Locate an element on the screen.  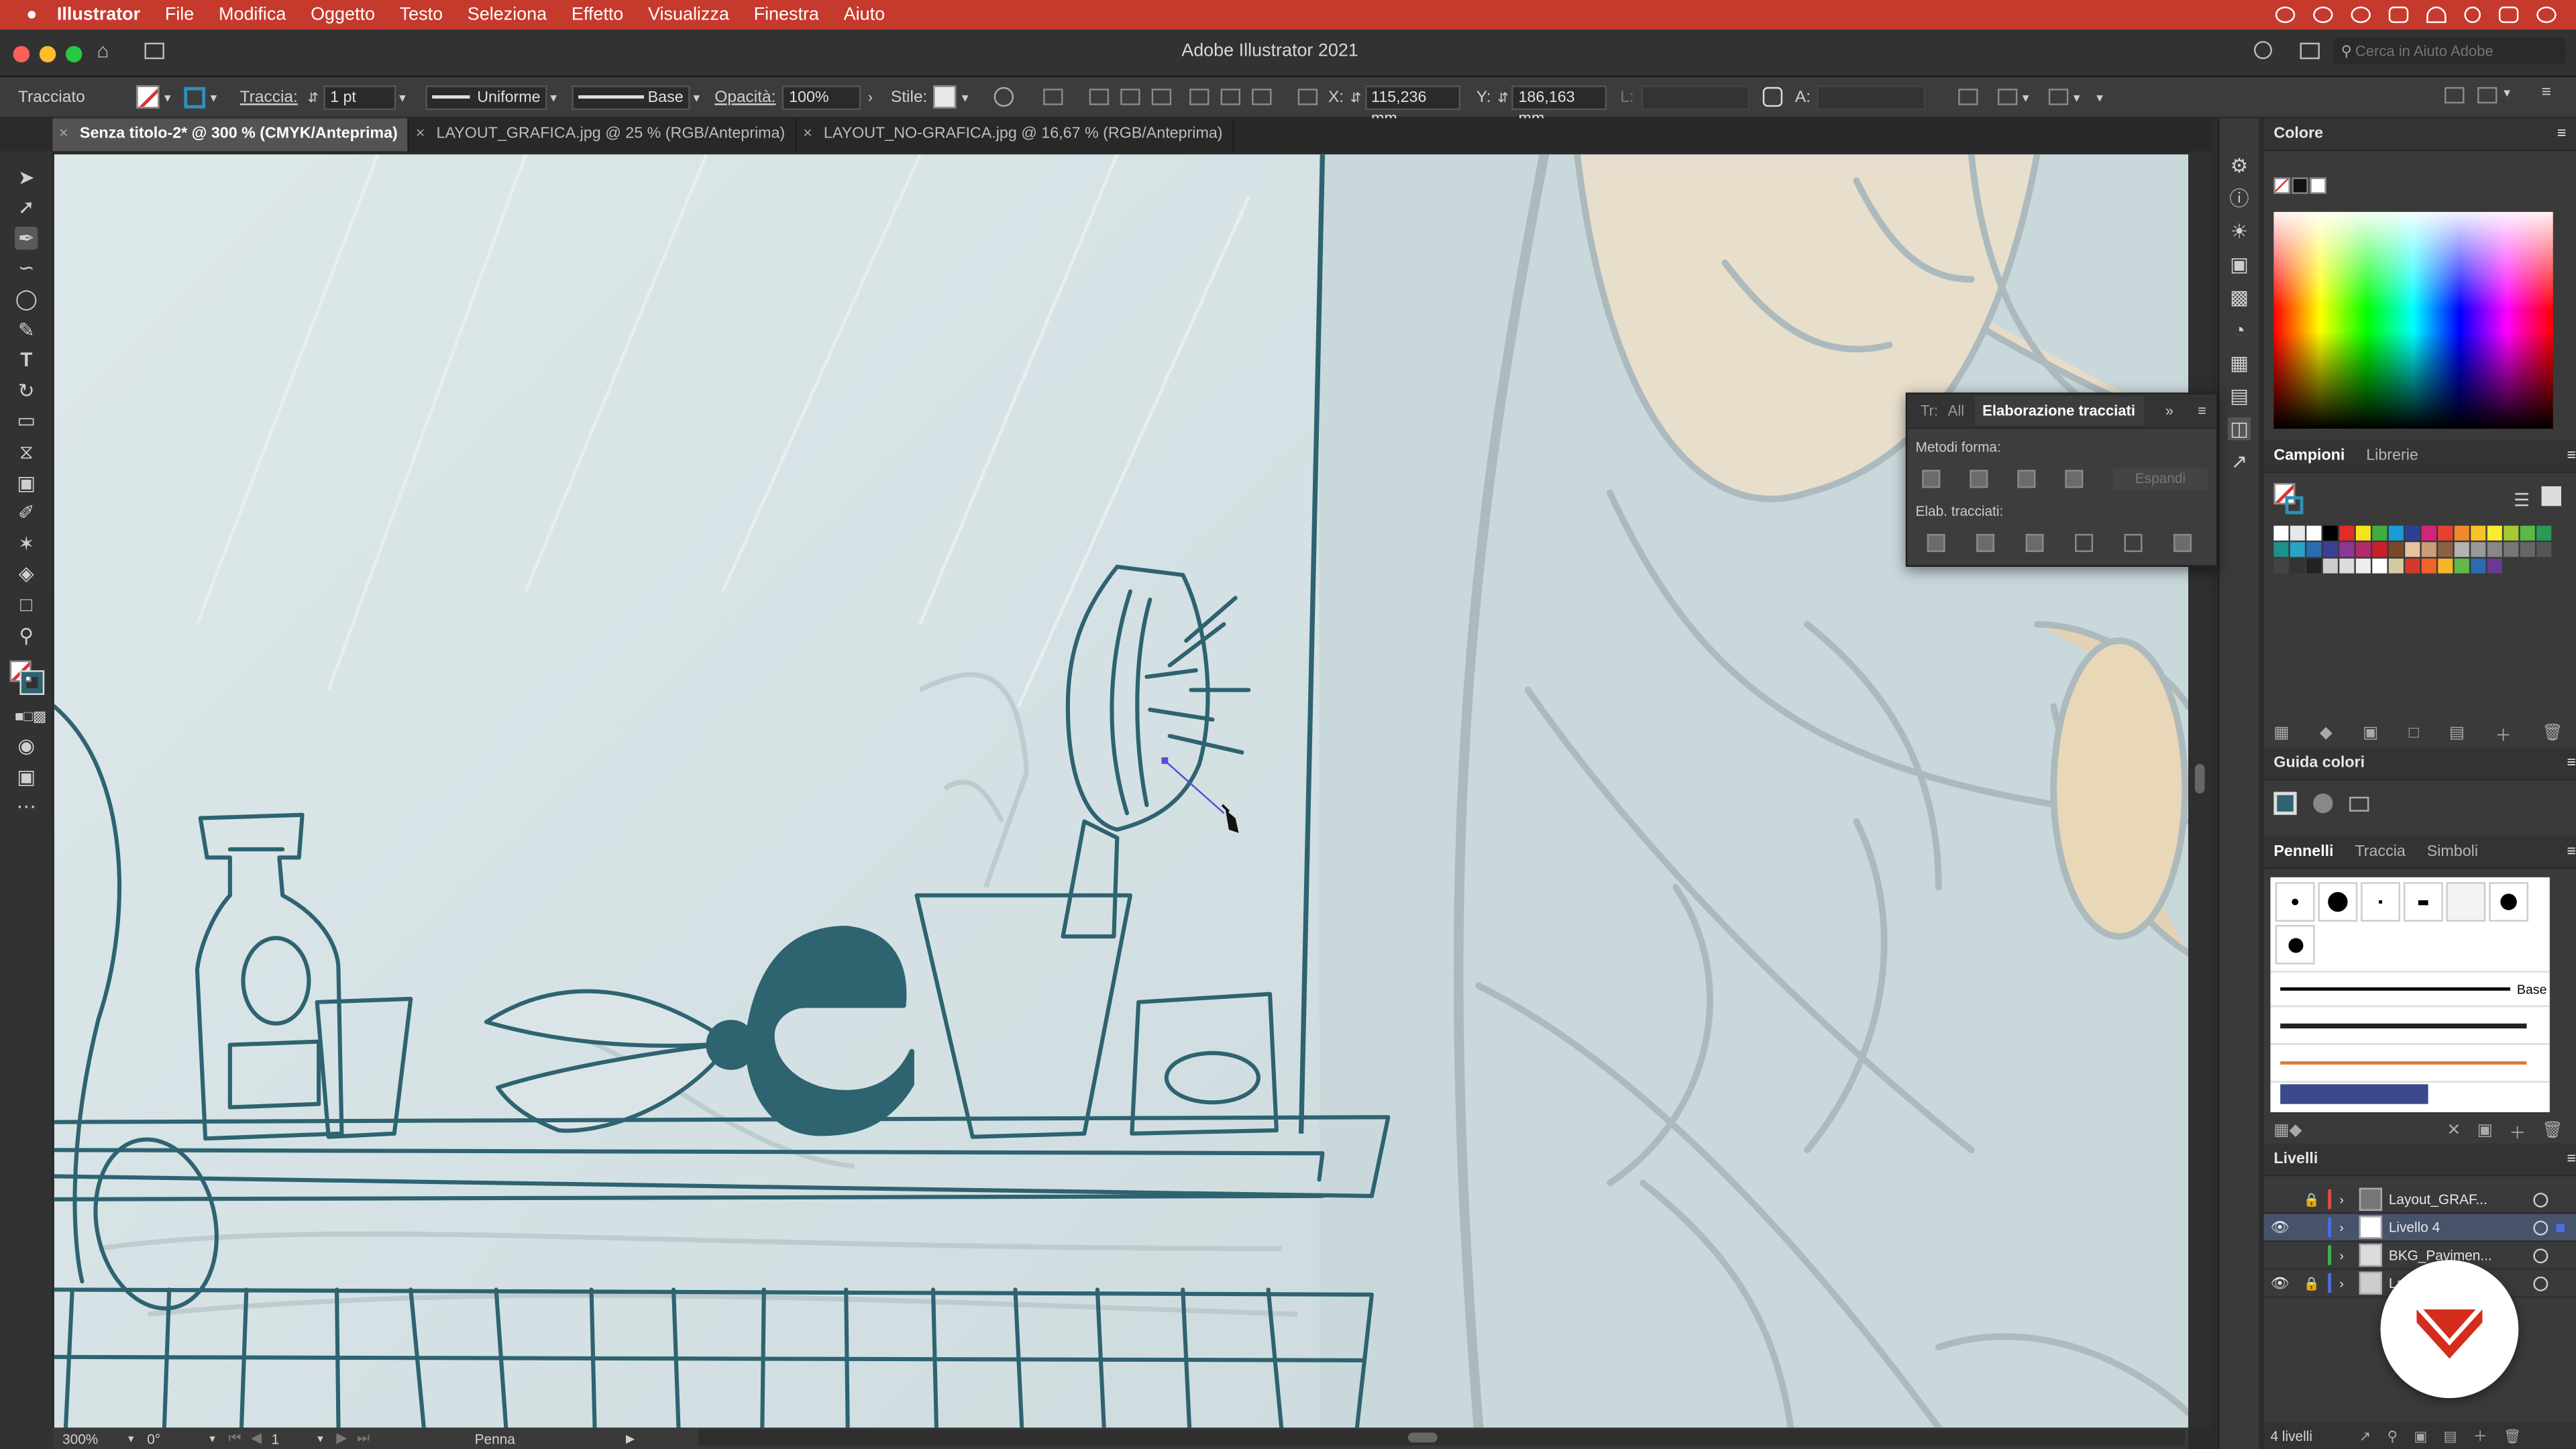
color-fill-stroke-icons is located at coordinates (2299, 185).